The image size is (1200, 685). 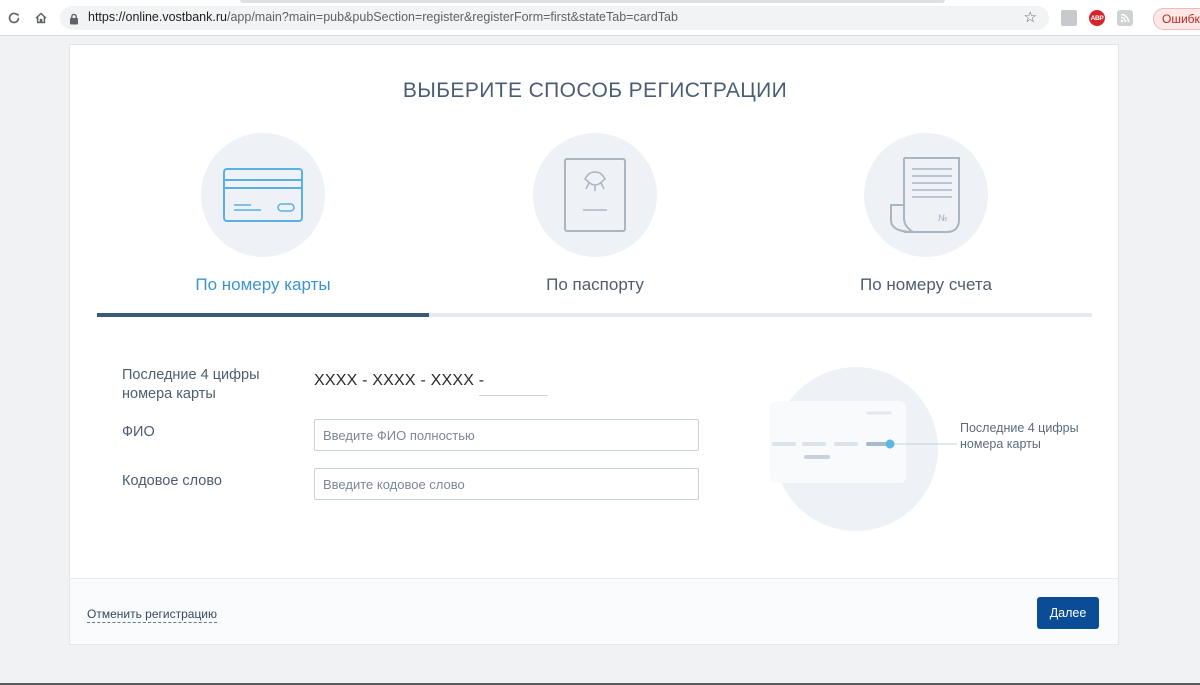 I want to click on account-document-icon: №, so click(x=926, y=195).